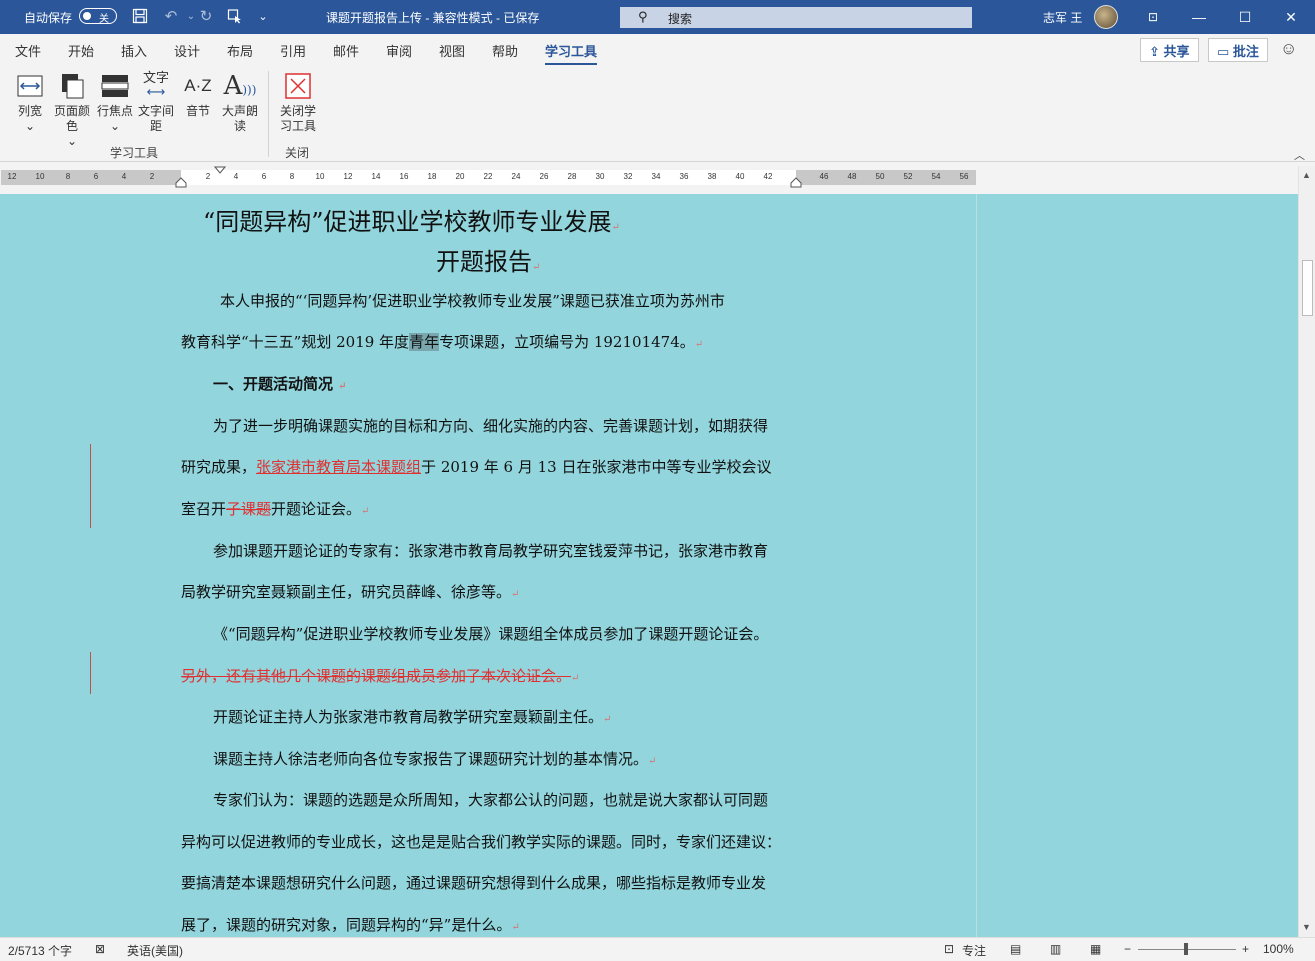 This screenshot has height=961, width=1315. What do you see at coordinates (12, 176) in the screenshot?
I see `ruler-tick-label: 12` at bounding box center [12, 176].